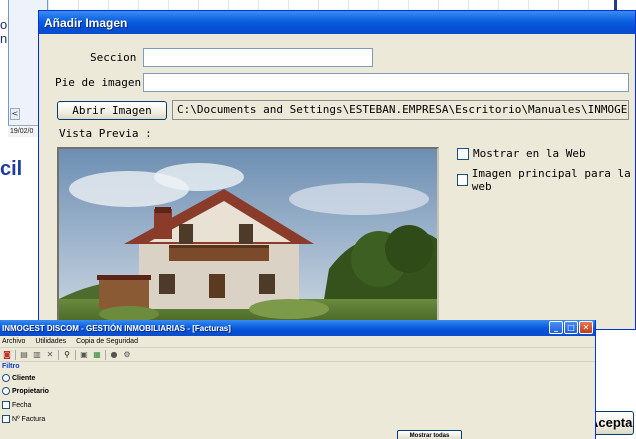  I want to click on background-letter-2: n, so click(4, 38).